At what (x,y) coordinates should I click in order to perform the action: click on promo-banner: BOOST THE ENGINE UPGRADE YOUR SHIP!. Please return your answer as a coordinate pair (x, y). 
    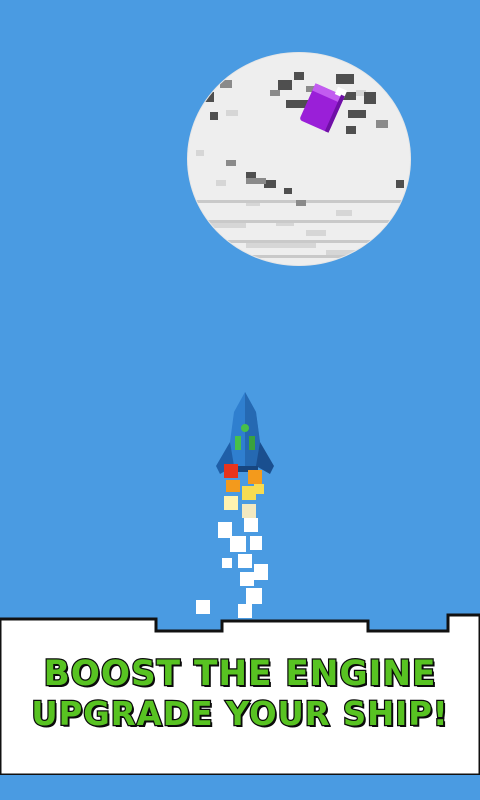
    Looking at the image, I should click on (240, 694).